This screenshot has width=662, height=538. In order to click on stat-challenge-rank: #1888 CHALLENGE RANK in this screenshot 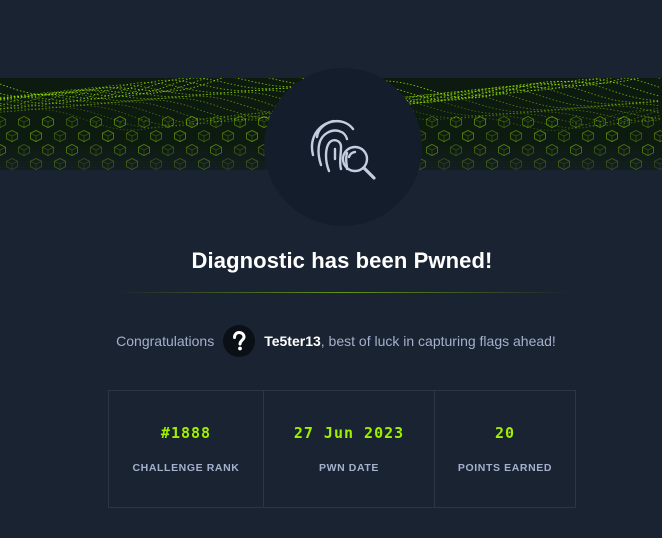, I will do `click(186, 449)`.